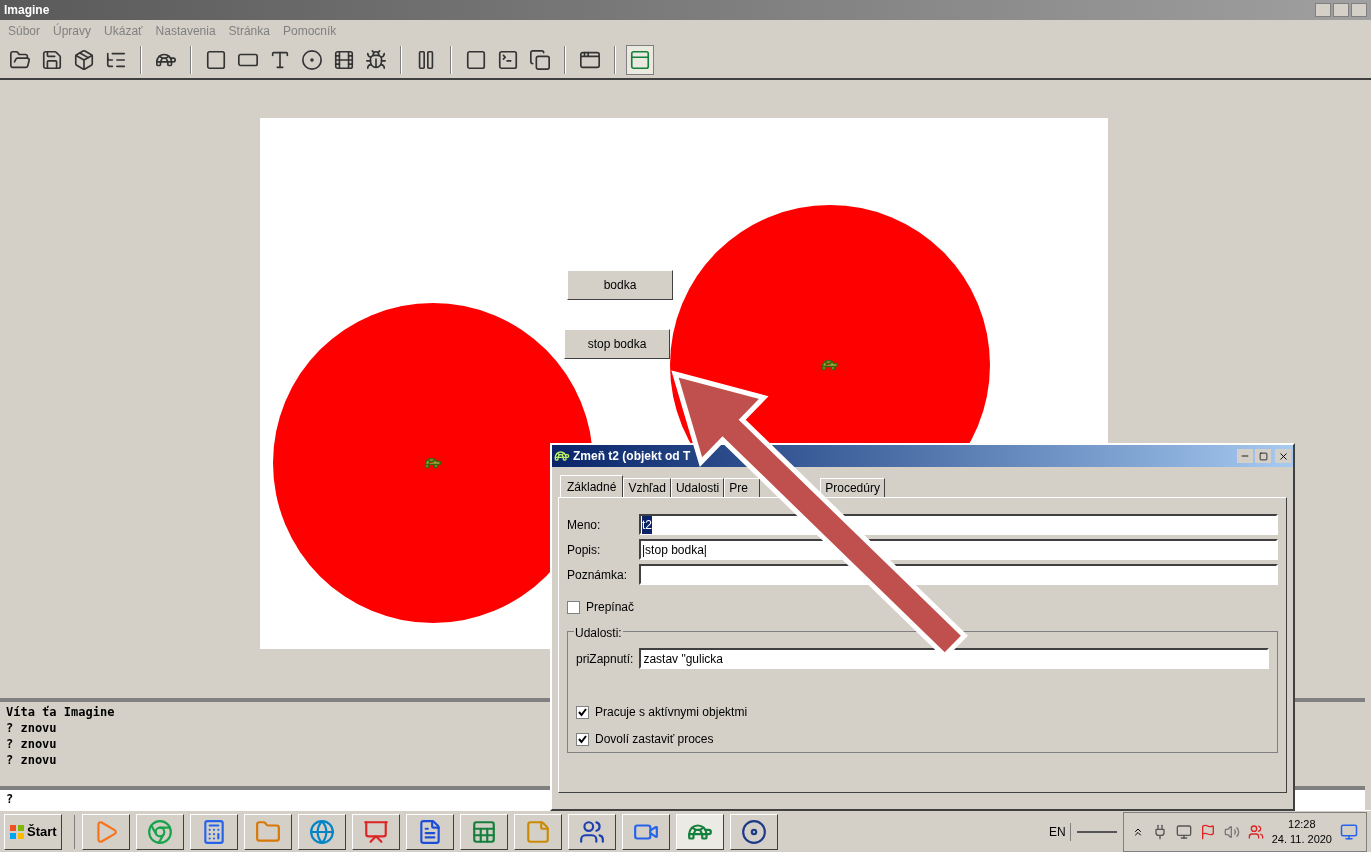 The width and height of the screenshot is (1371, 852). I want to click on language-indicator: EN, so click(1057, 831).